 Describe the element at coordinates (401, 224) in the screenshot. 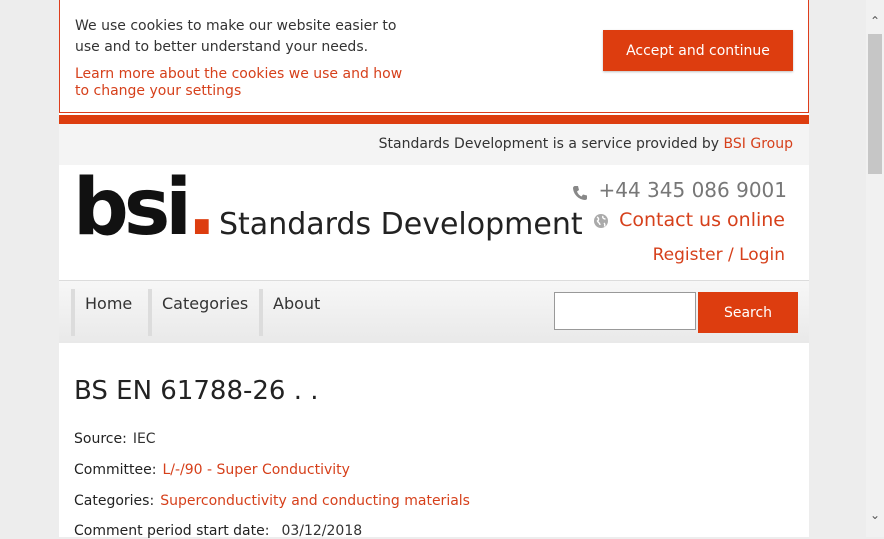

I see `site-title: Standards Development` at that location.